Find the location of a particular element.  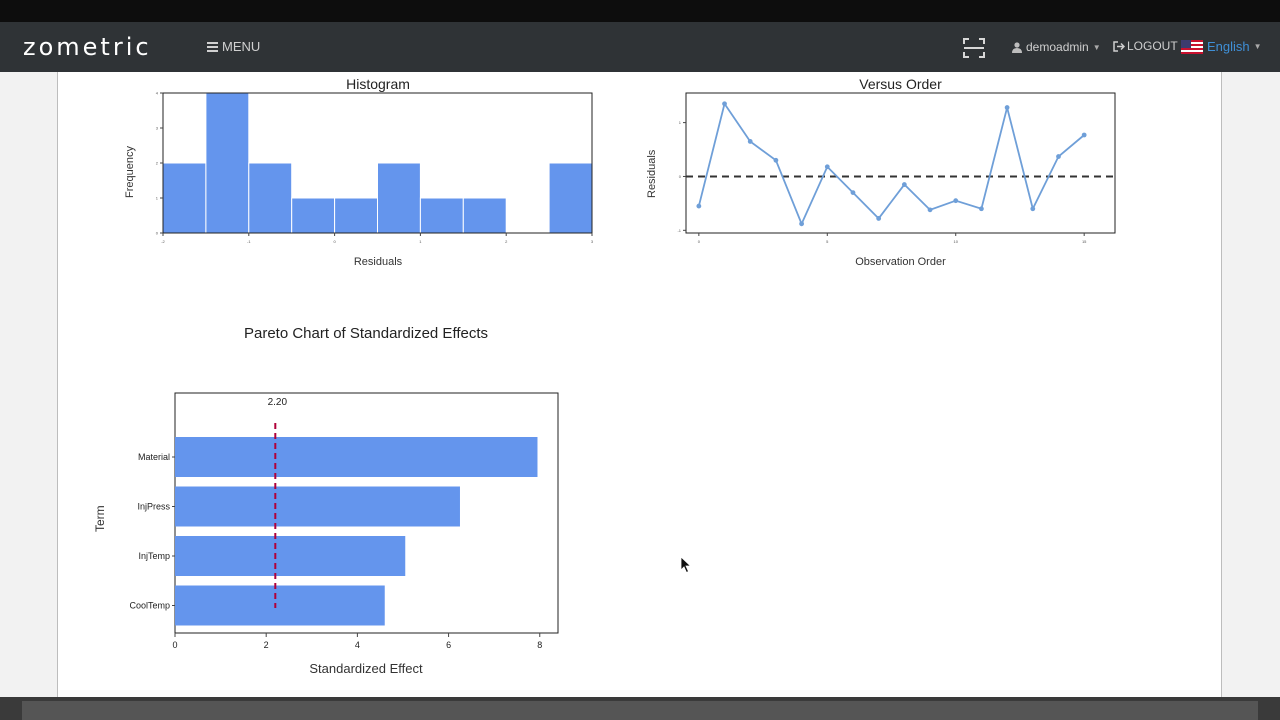

menu-label: MENU is located at coordinates (241, 46).